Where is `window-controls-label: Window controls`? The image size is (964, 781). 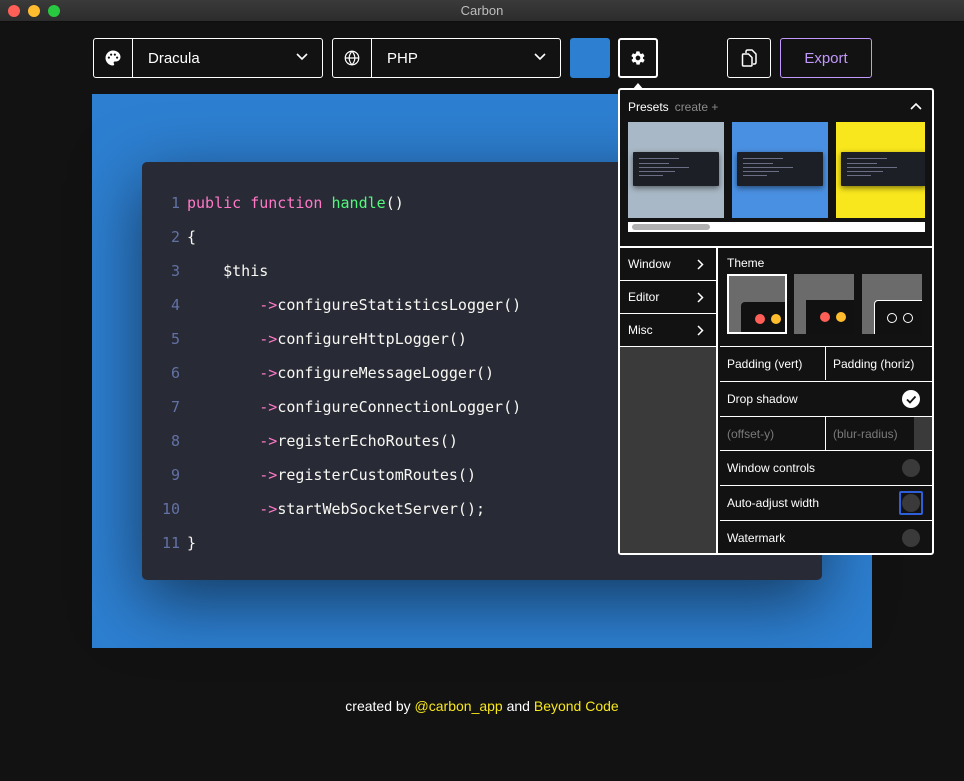 window-controls-label: Window controls is located at coordinates (771, 468).